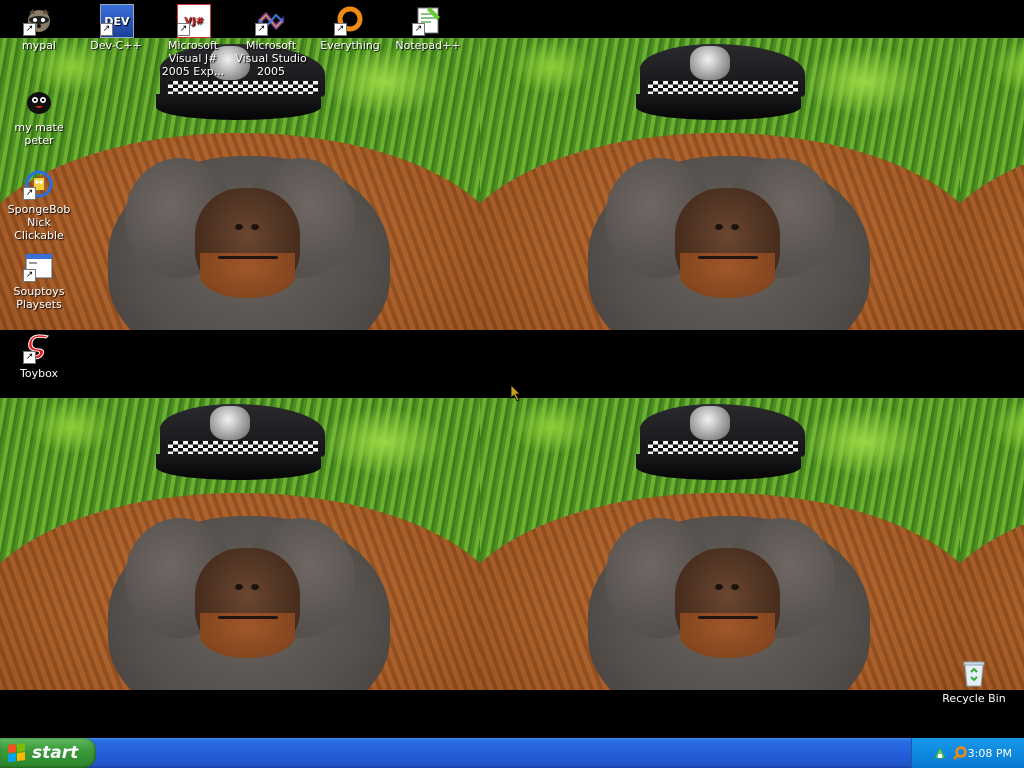 The image size is (1024, 768). Describe the element at coordinates (515, 393) in the screenshot. I see `mouse-cursor-icon` at that location.